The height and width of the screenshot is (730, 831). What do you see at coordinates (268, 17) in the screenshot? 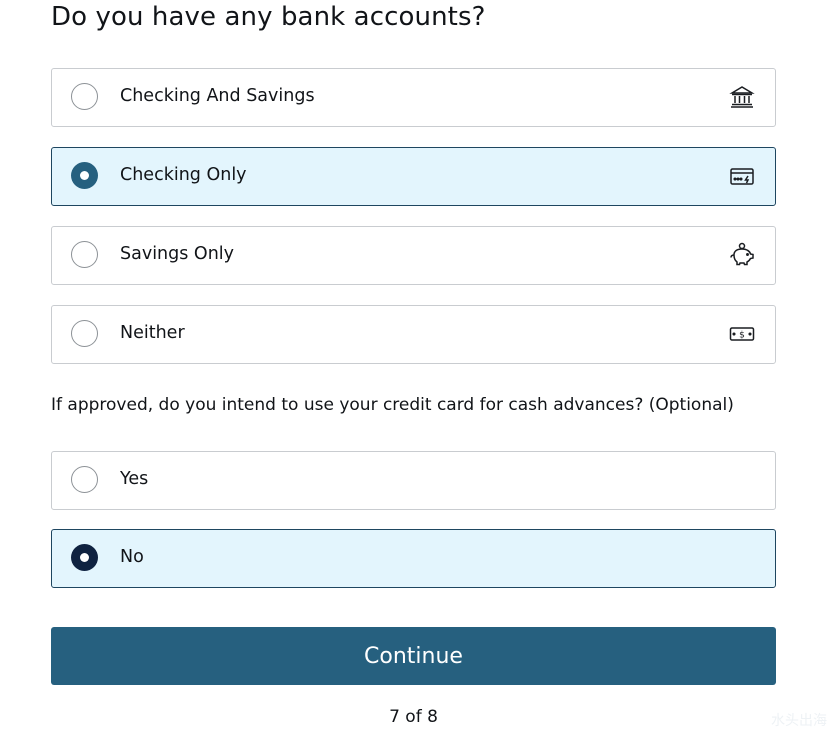
I see `page-title: Do you have any bank accounts?` at bounding box center [268, 17].